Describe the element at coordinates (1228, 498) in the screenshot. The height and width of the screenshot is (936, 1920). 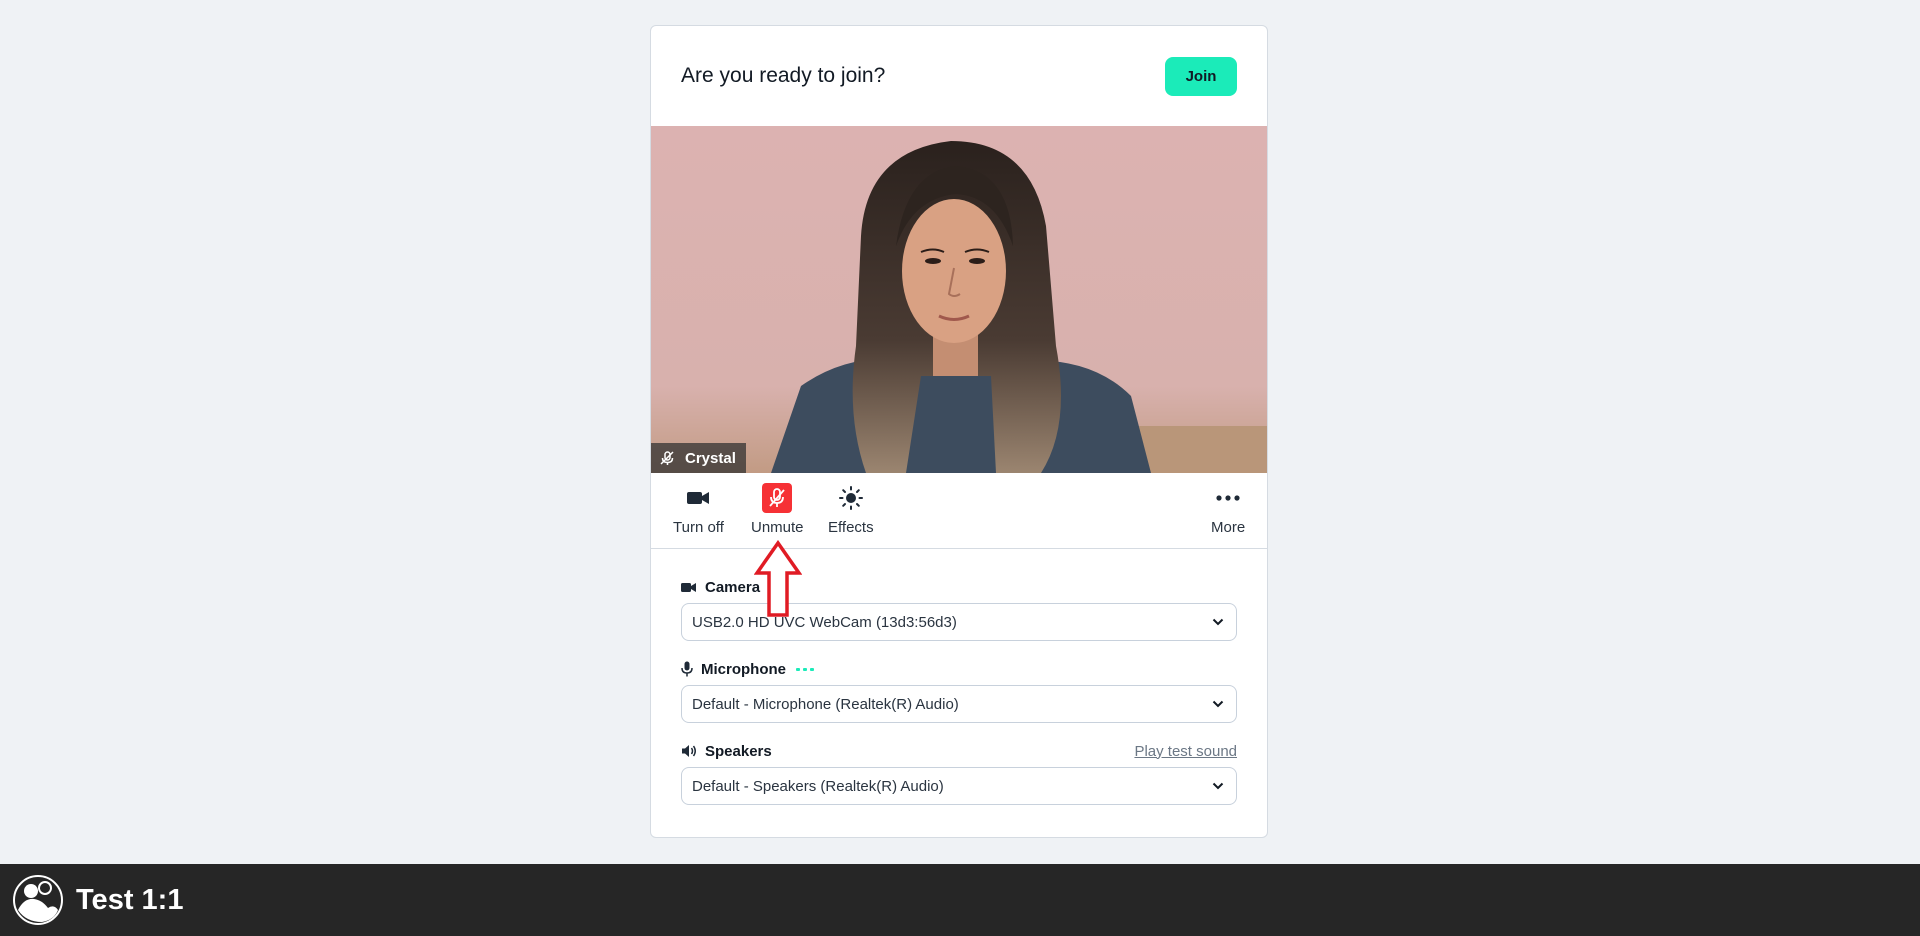
I see `ellipsis-icon` at that location.